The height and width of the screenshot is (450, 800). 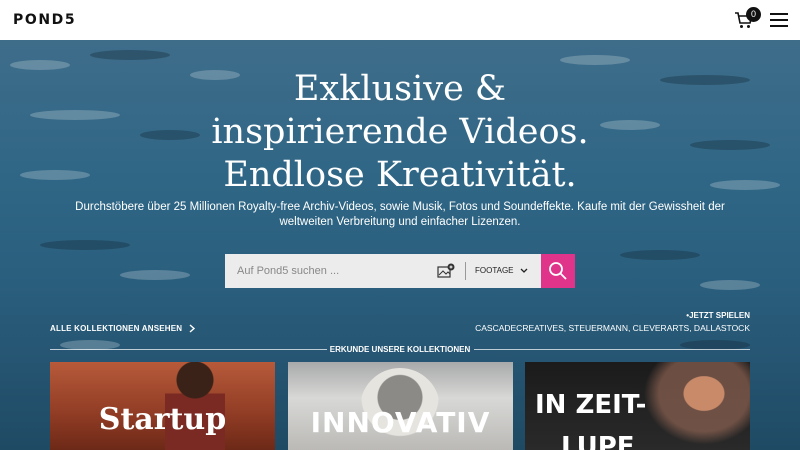 I want to click on search-input, so click(x=327, y=271).